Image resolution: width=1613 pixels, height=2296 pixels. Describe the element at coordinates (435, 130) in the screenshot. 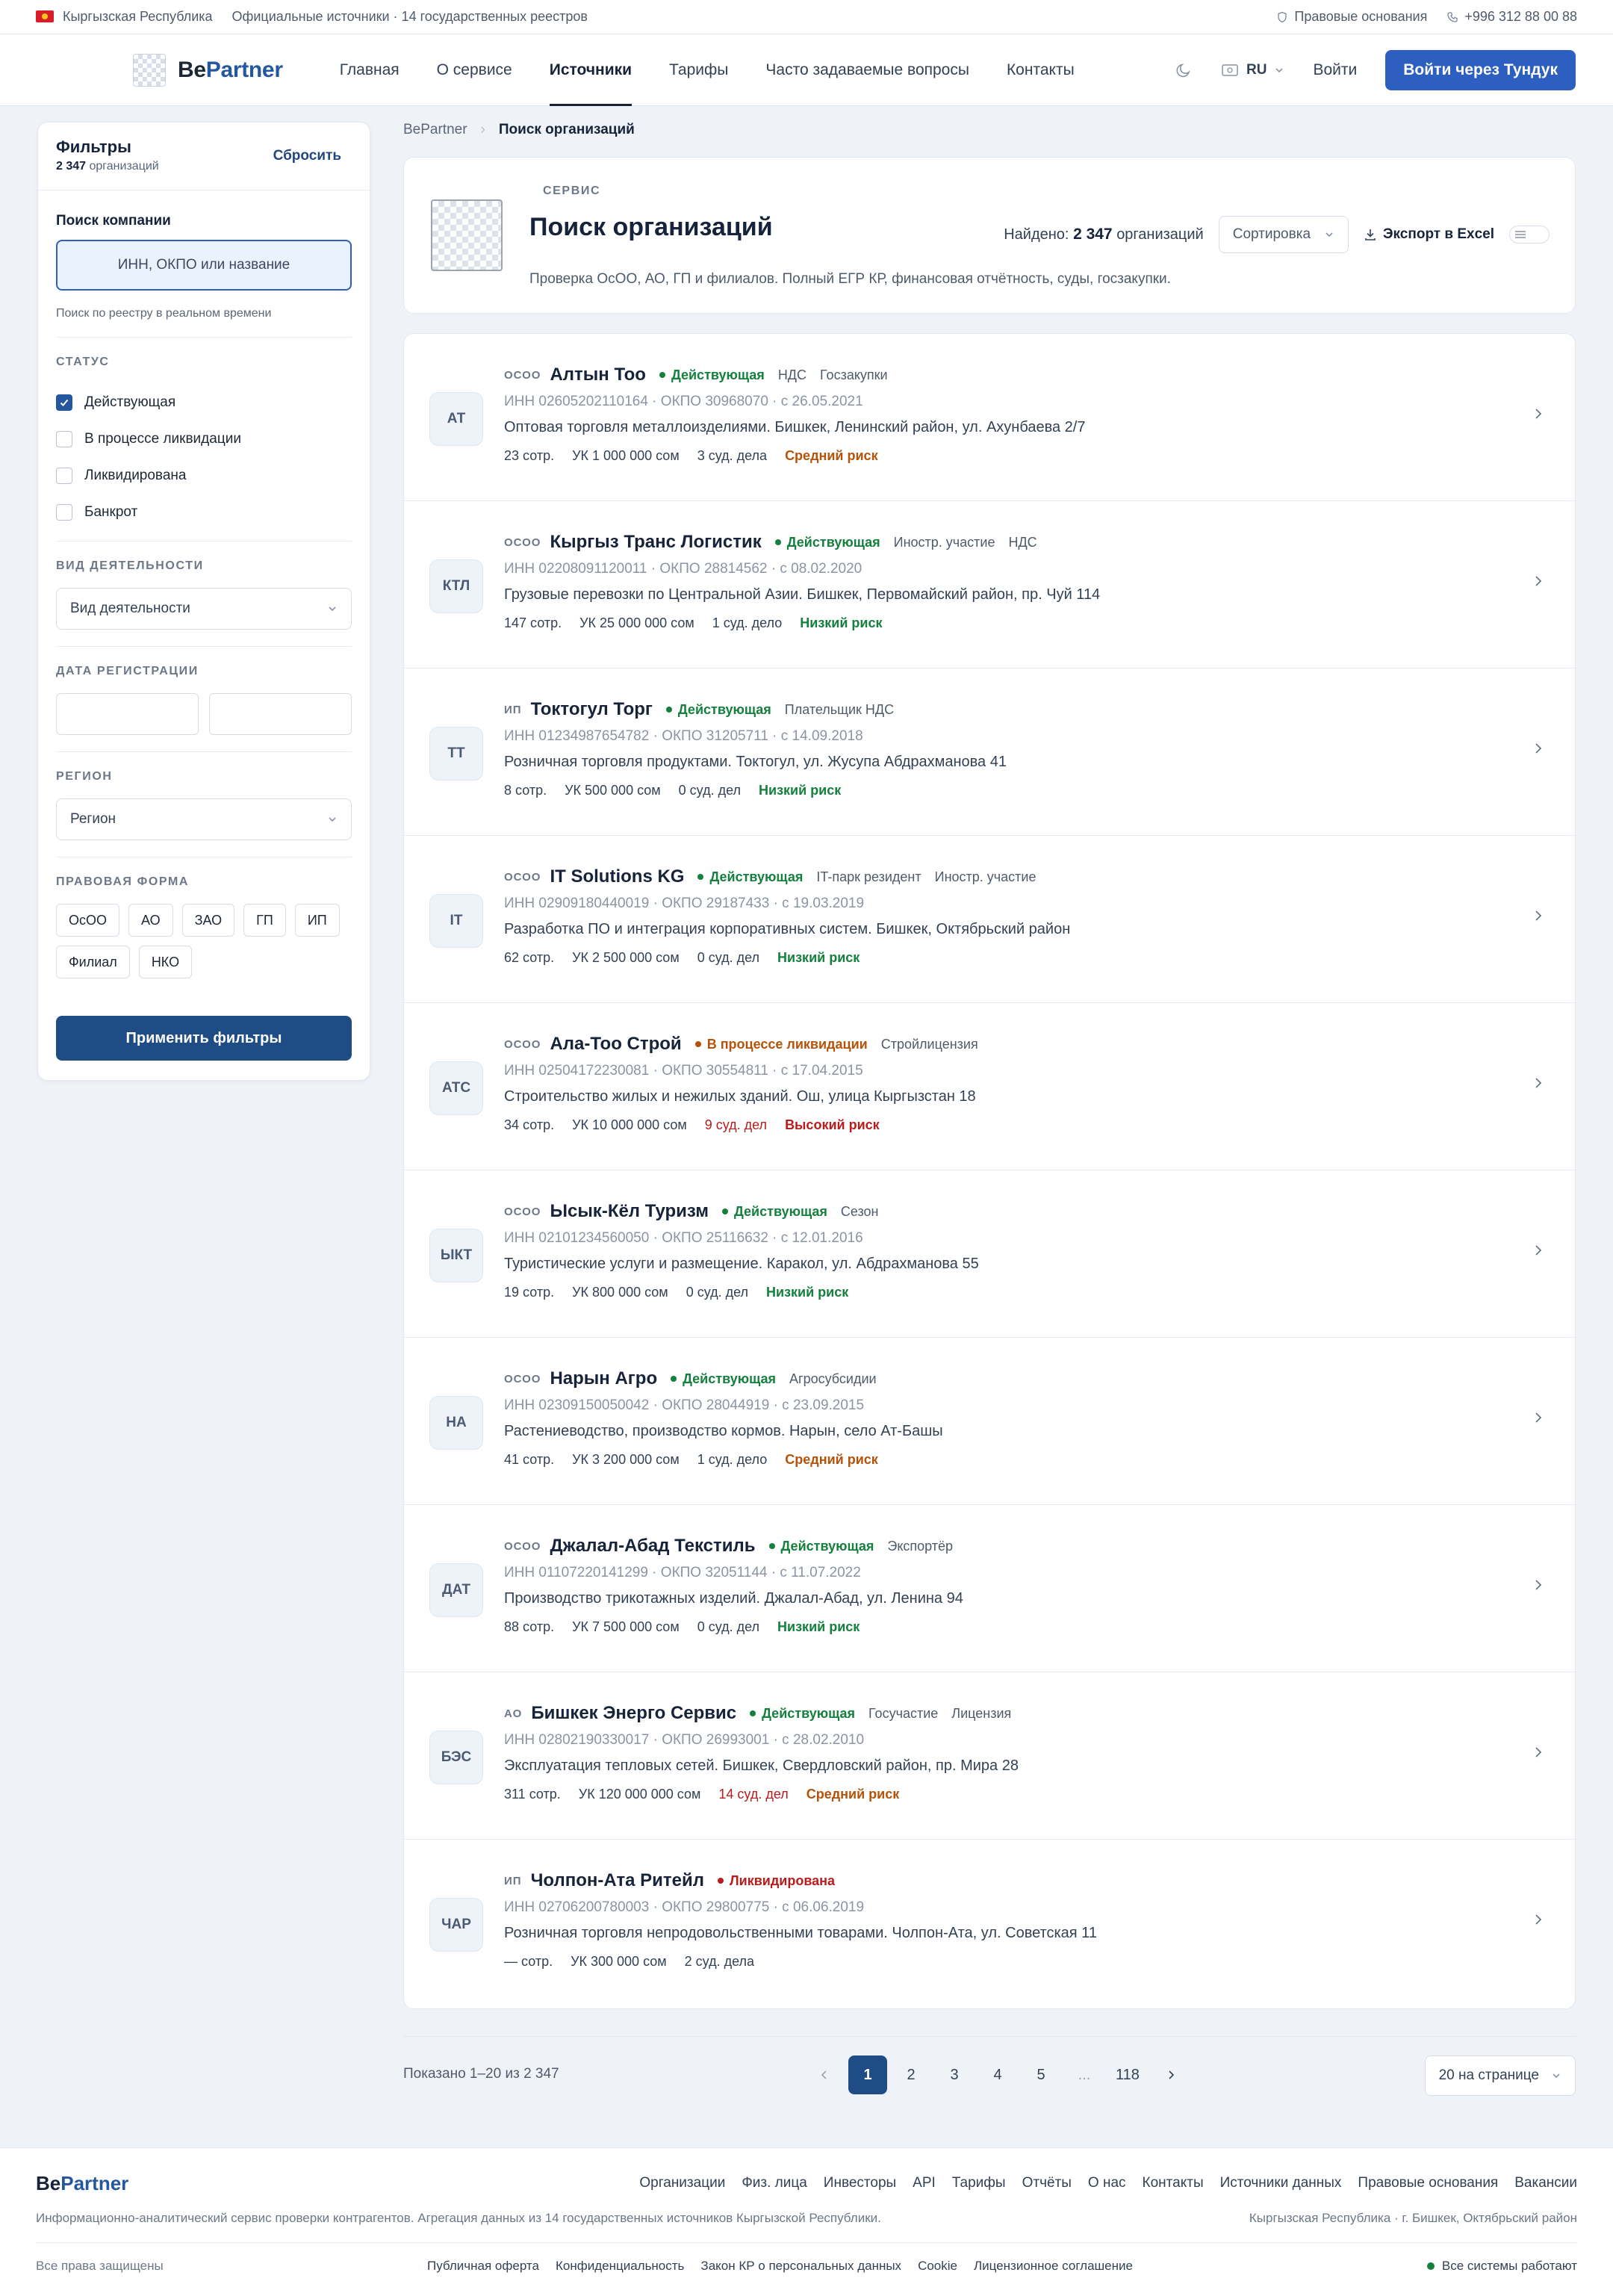

I see `breadcrumb-root: BePartner` at that location.